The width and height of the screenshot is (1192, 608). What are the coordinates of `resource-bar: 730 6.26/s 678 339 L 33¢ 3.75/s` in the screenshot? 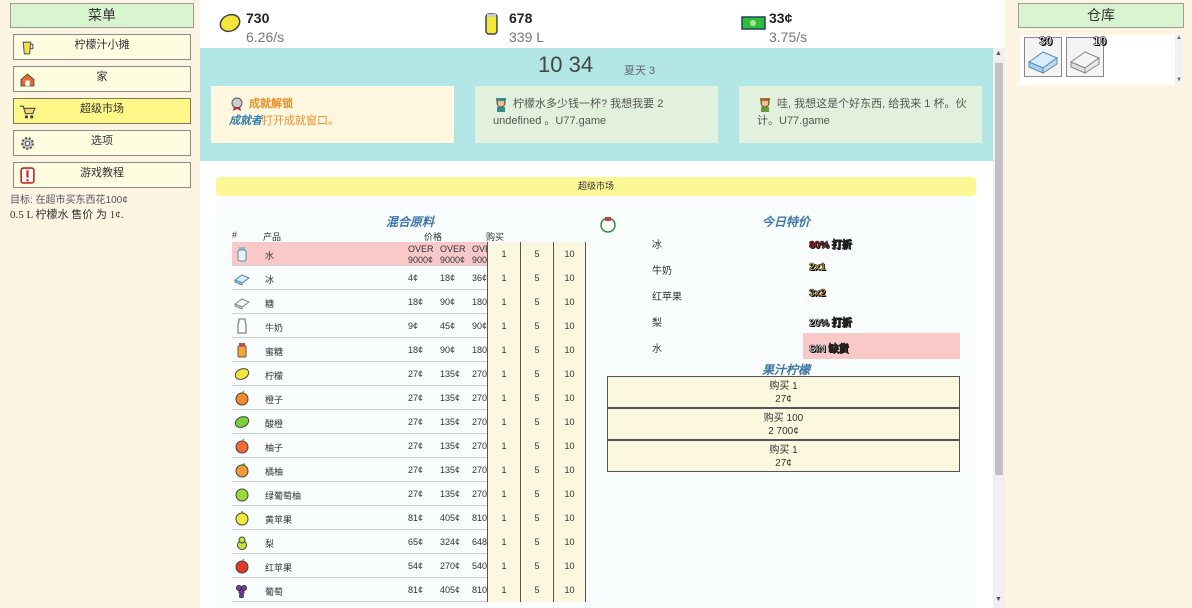 It's located at (602, 24).